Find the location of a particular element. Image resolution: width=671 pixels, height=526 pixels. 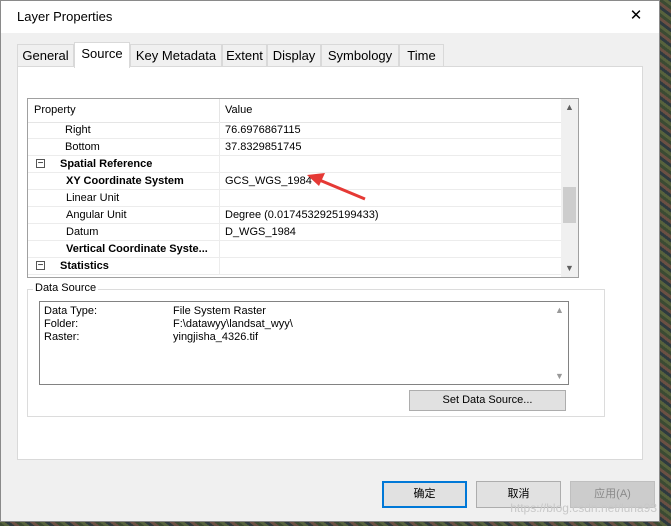

grid-scrollbar: ▲ ▼ is located at coordinates (569, 188).